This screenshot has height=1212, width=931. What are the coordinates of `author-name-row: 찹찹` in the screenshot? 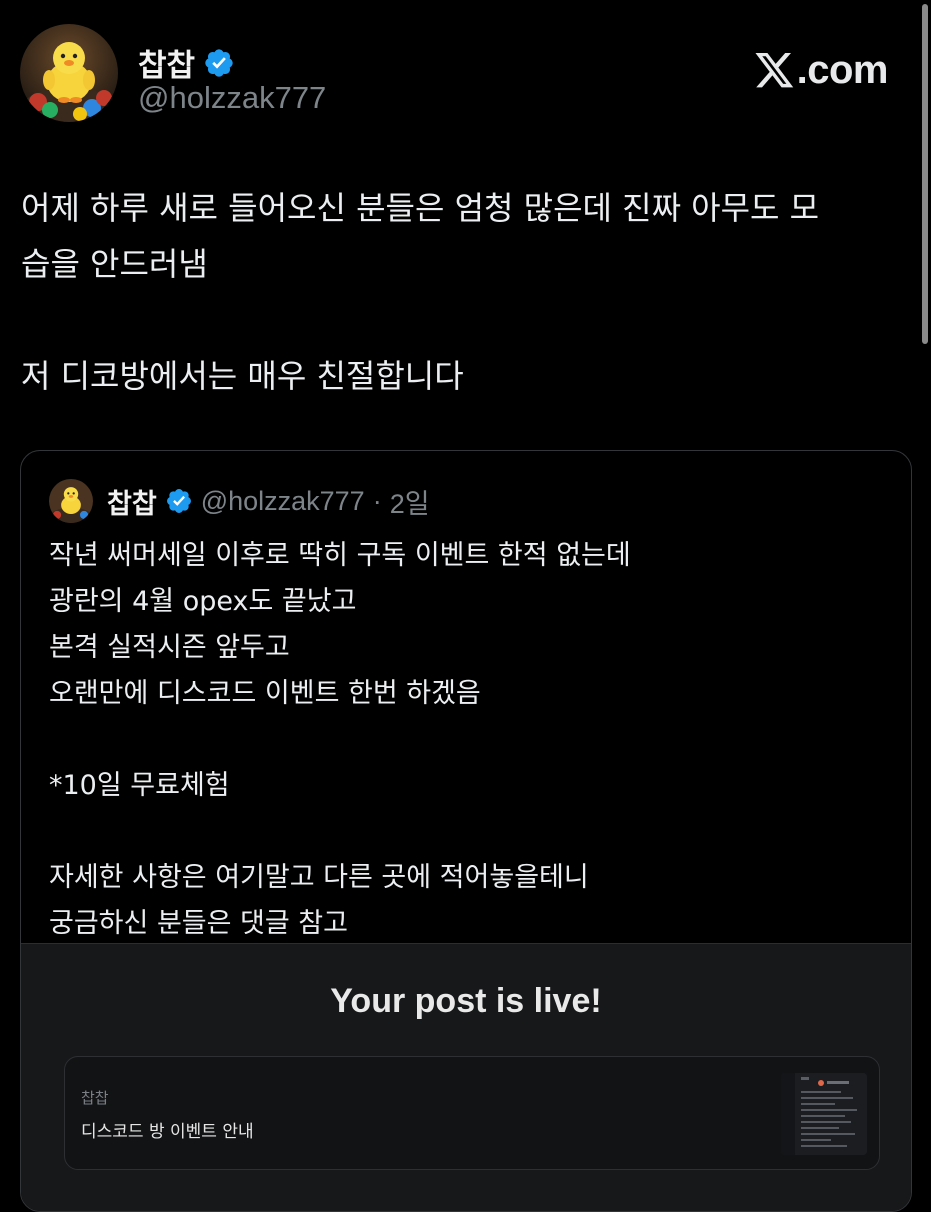 It's located at (186, 62).